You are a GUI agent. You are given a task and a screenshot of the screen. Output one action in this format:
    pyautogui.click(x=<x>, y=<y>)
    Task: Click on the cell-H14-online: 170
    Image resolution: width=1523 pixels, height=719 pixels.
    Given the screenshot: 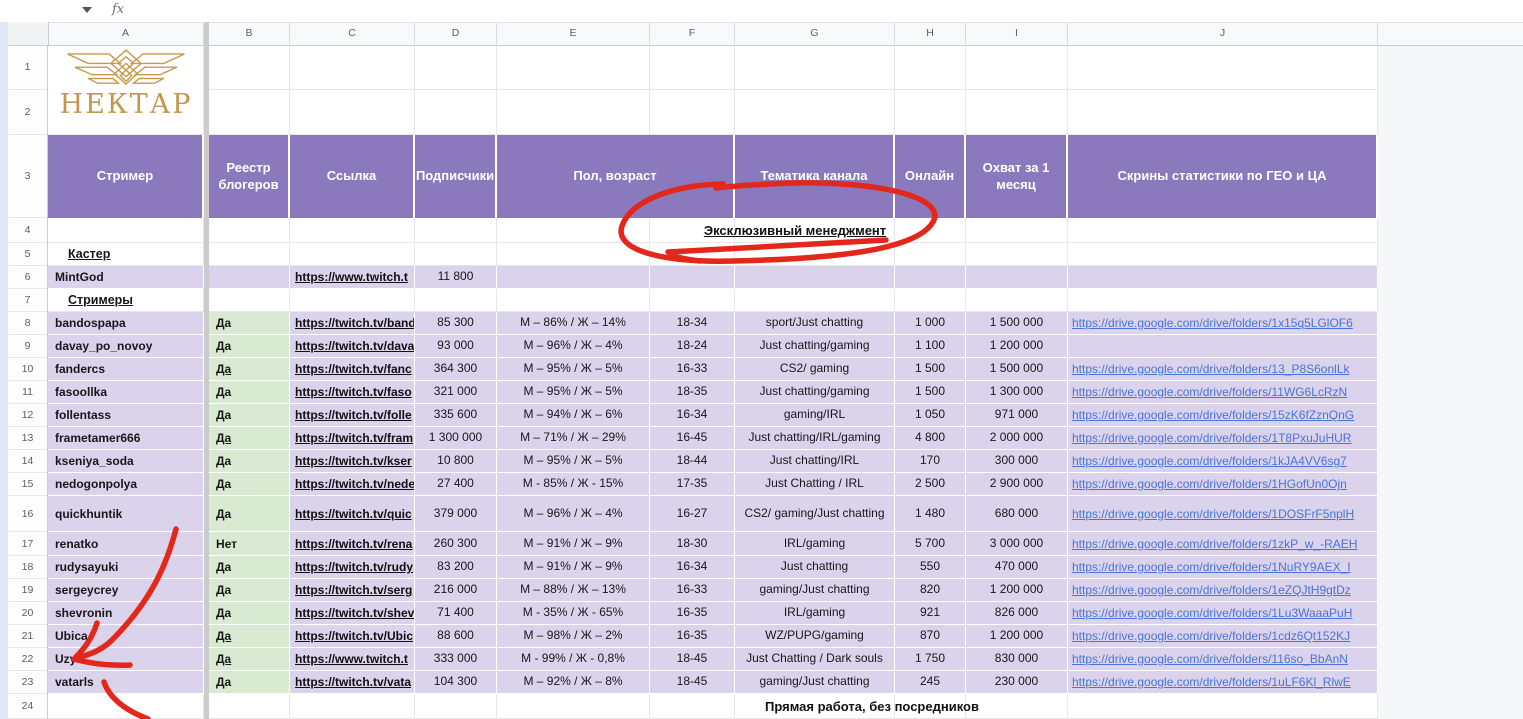 What is the action you would take?
    pyautogui.click(x=930, y=461)
    